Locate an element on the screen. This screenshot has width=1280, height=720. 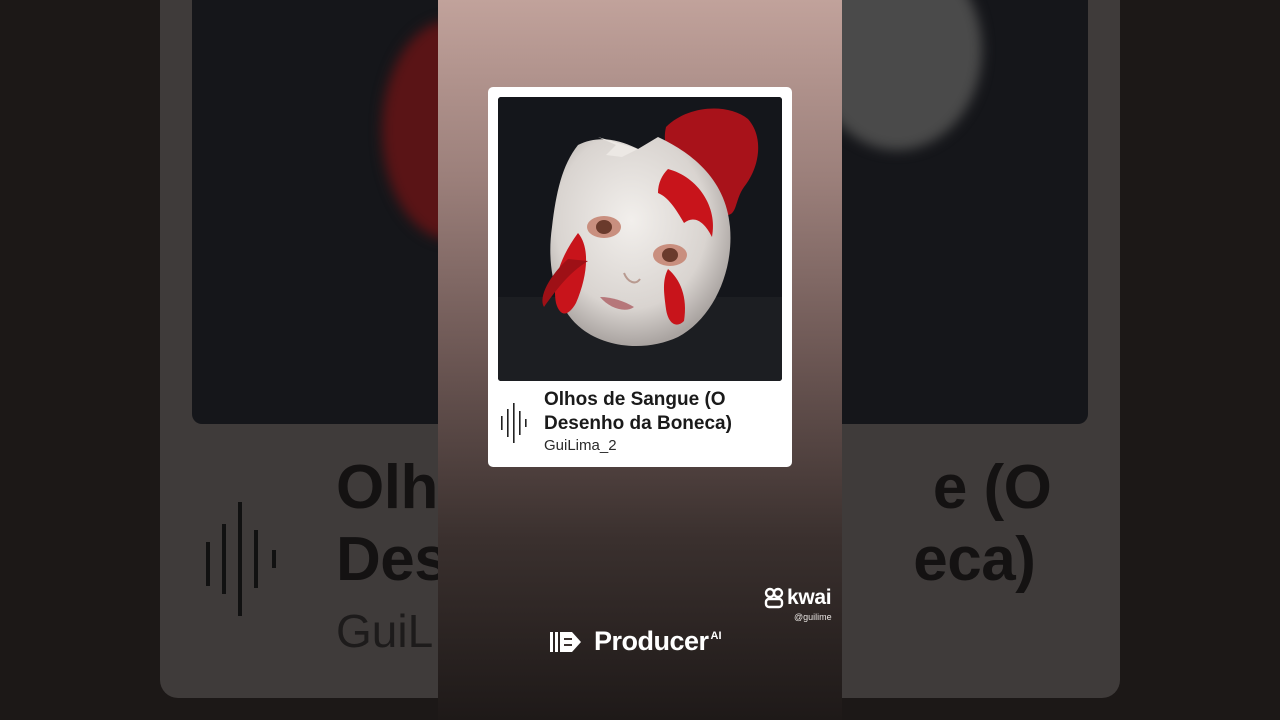
producer-ai-badge: AI is located at coordinates (716, 636).